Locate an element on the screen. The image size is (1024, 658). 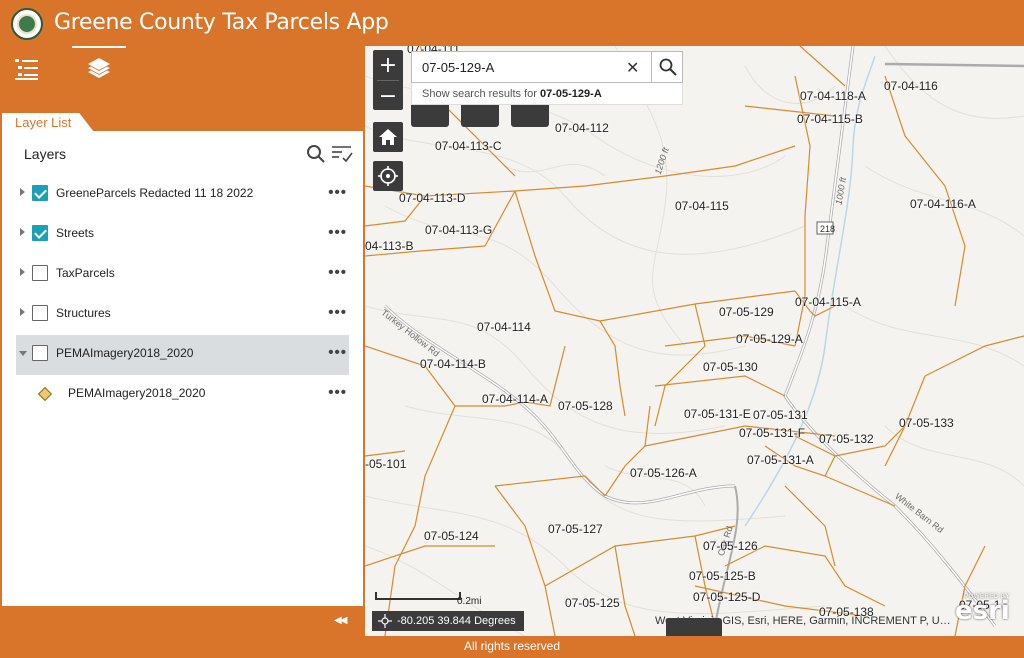
crosshair-icon is located at coordinates (385, 621).